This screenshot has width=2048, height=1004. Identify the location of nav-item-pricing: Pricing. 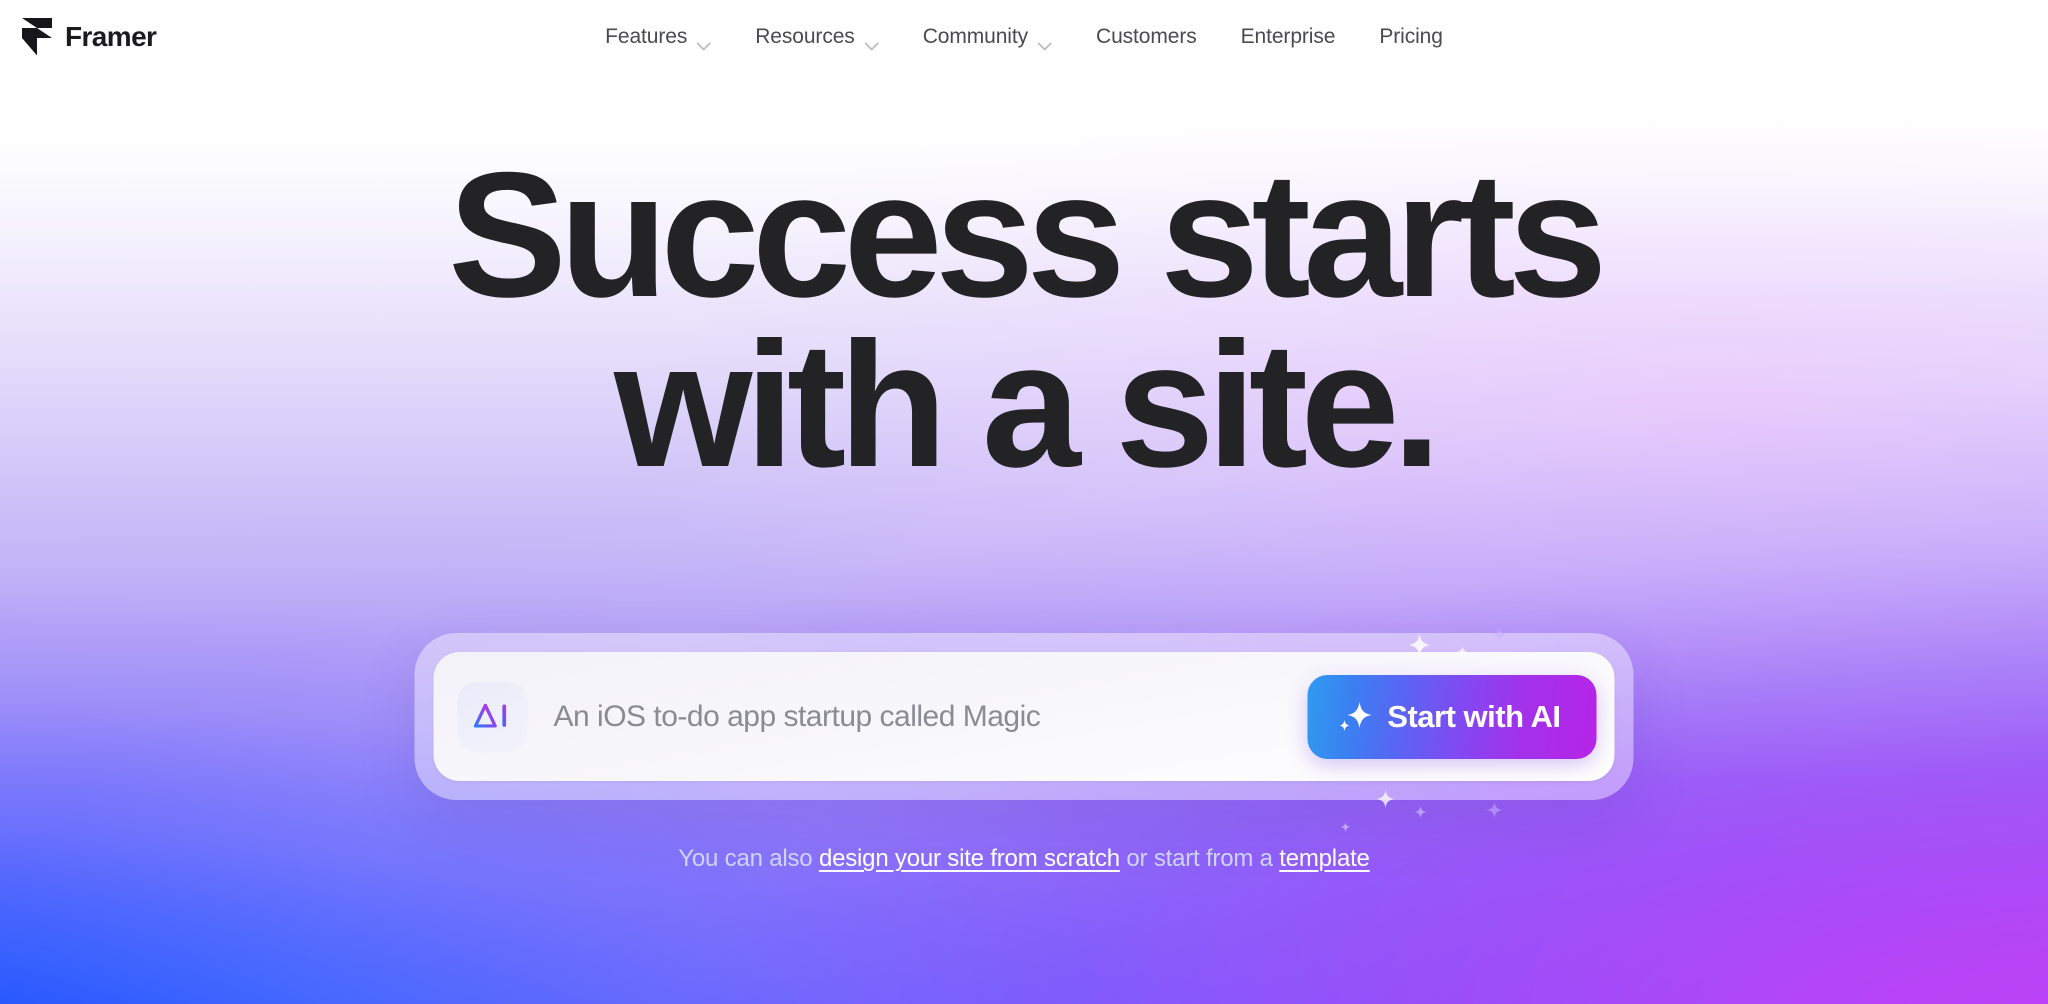
(1411, 36).